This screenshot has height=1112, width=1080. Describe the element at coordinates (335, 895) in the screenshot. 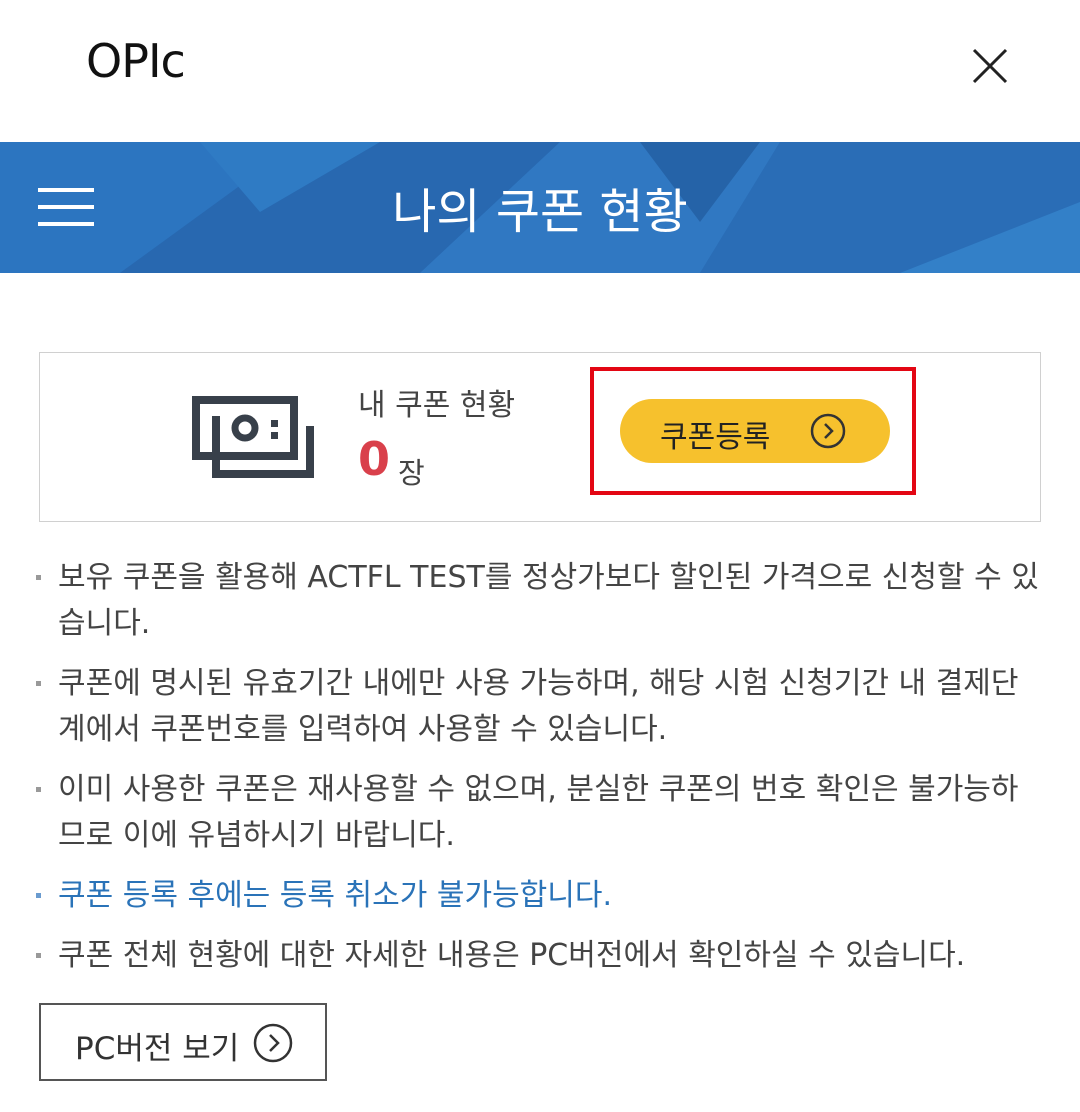

I see `notice-text: 쿠폰 등록 후에는 등록 취소가 불가능합니다.` at that location.